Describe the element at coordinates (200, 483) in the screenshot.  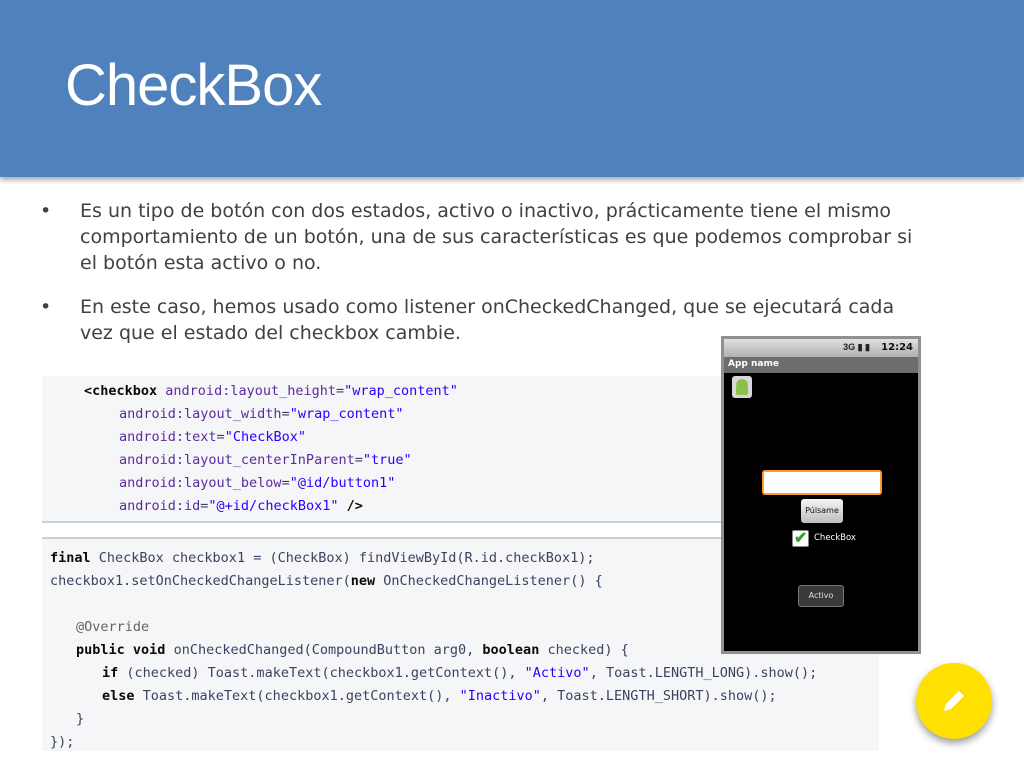
I see `xml-attr: android:layout_below` at that location.